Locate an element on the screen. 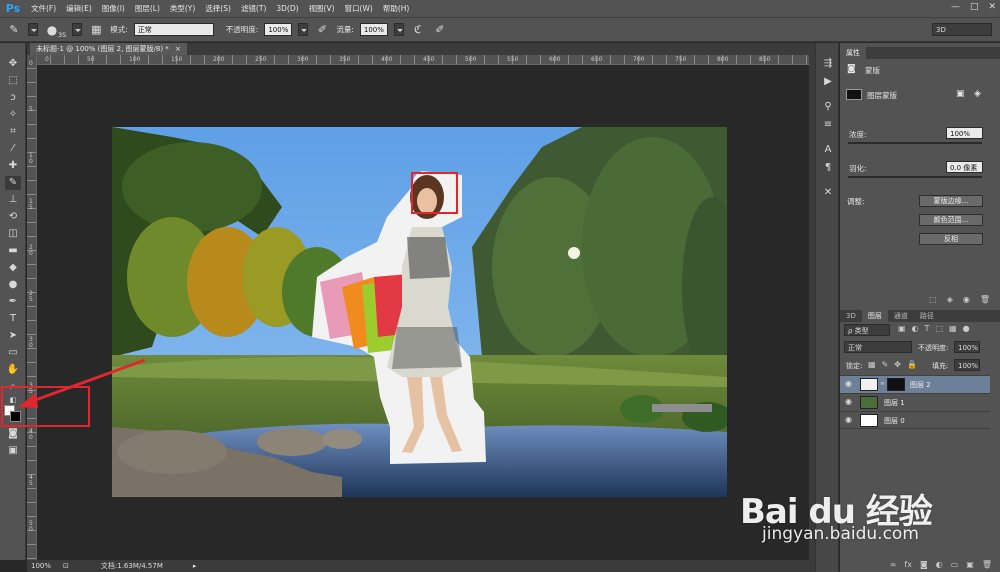  history-panel-icon: ⇶ is located at coordinates (828, 64).